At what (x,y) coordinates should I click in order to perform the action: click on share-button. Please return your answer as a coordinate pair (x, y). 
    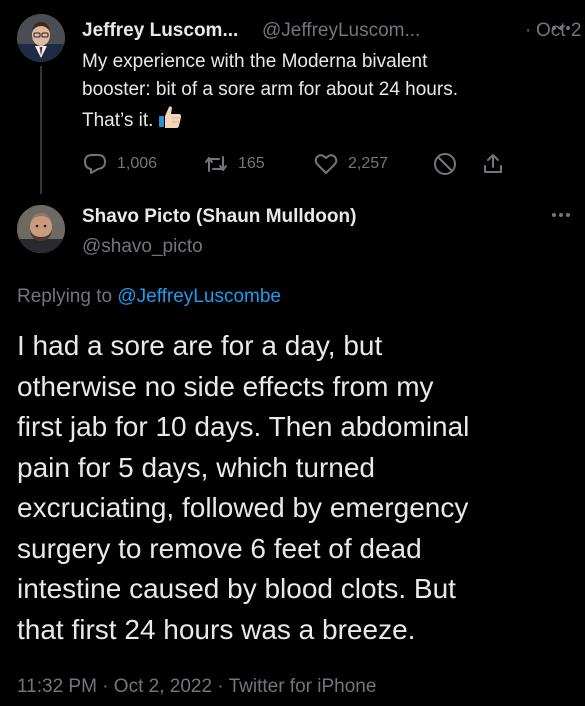
    Looking at the image, I should click on (493, 164).